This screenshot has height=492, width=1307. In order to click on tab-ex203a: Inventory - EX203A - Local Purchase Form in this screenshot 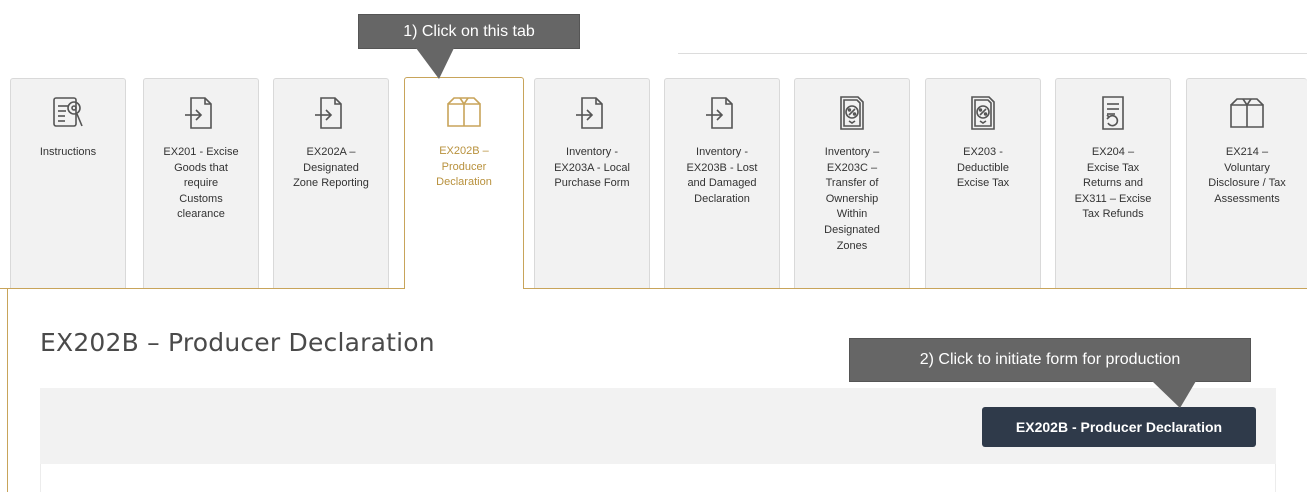, I will do `click(592, 183)`.